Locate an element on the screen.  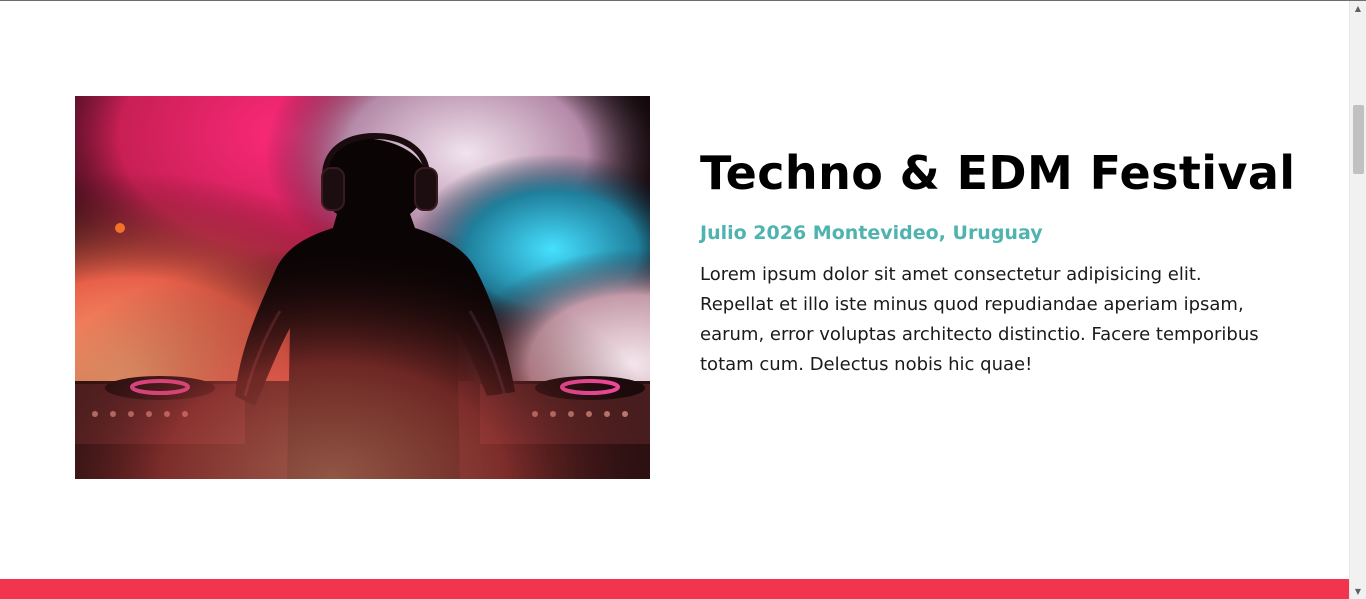
scroll-thumb is located at coordinates (1358, 139).